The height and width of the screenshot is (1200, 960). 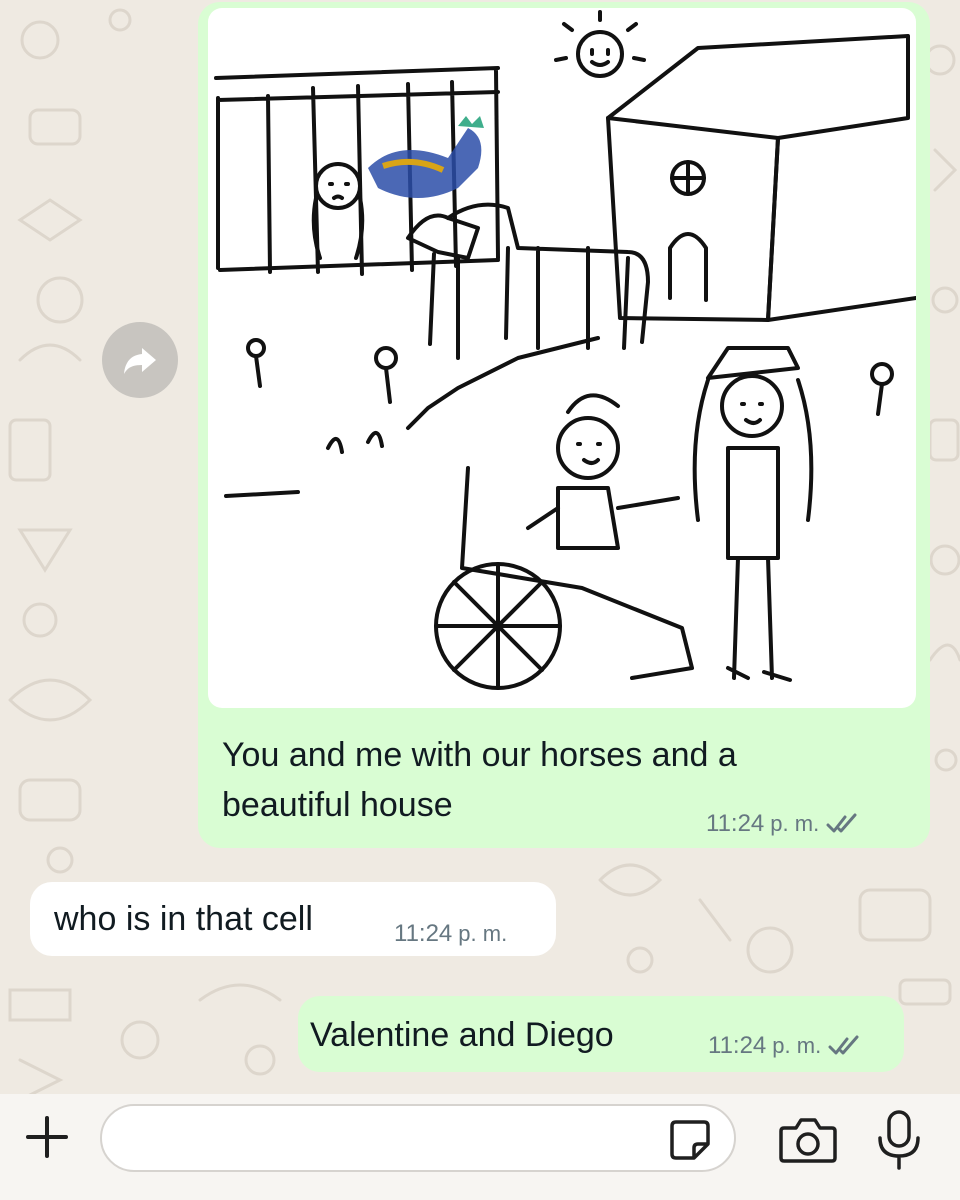 I want to click on camera-icon, so click(x=808, y=1140).